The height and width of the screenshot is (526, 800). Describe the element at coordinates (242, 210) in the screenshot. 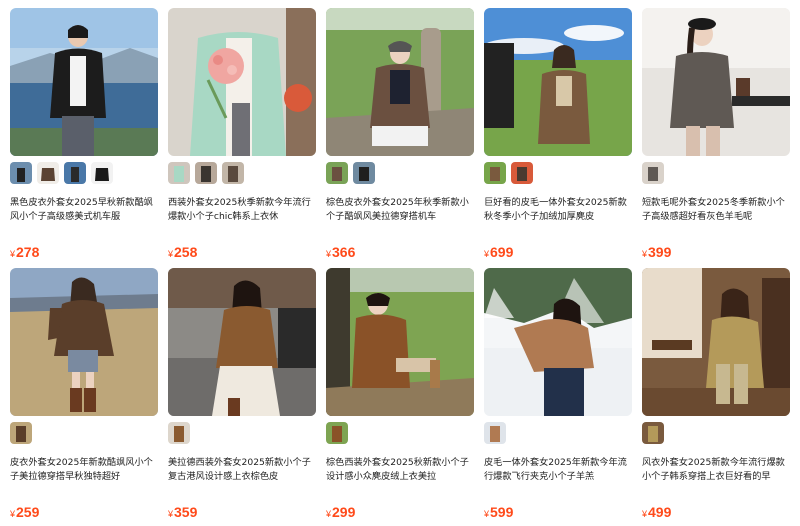

I see `product-title: 西装外套女2025秋季新款今年流行爆款小个子chic韩系上衣休` at that location.